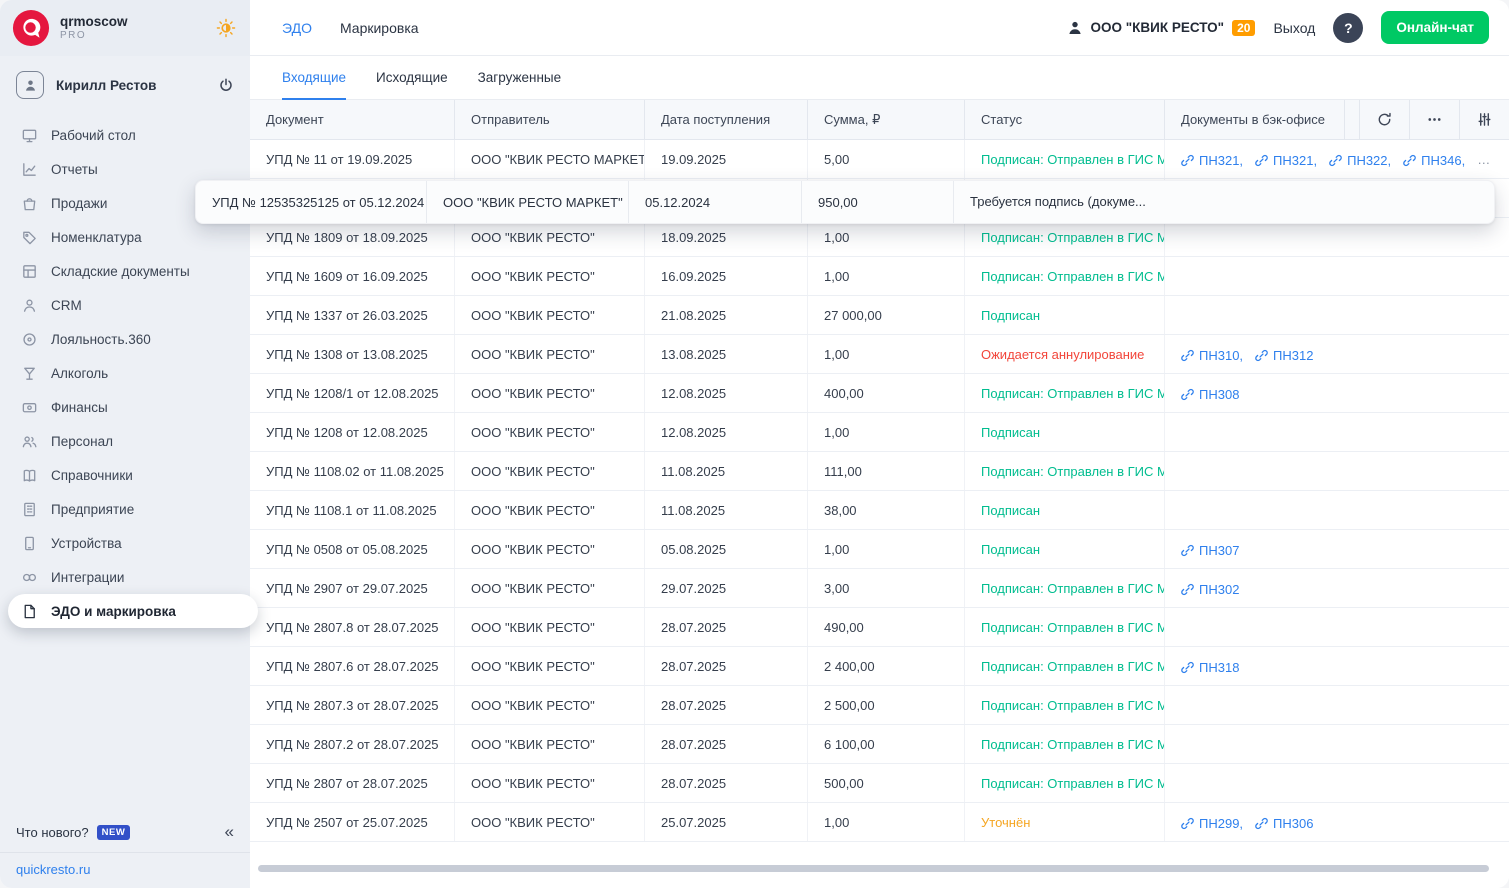 Image resolution: width=1509 pixels, height=888 pixels. Describe the element at coordinates (318, 202) in the screenshot. I see `card-document: УПД № 12535325125 от 05.12.2024` at that location.